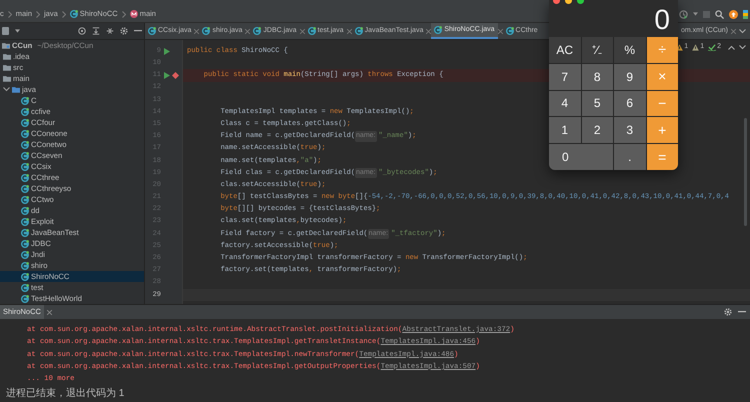  I want to click on folder-icon, so click(6, 45).